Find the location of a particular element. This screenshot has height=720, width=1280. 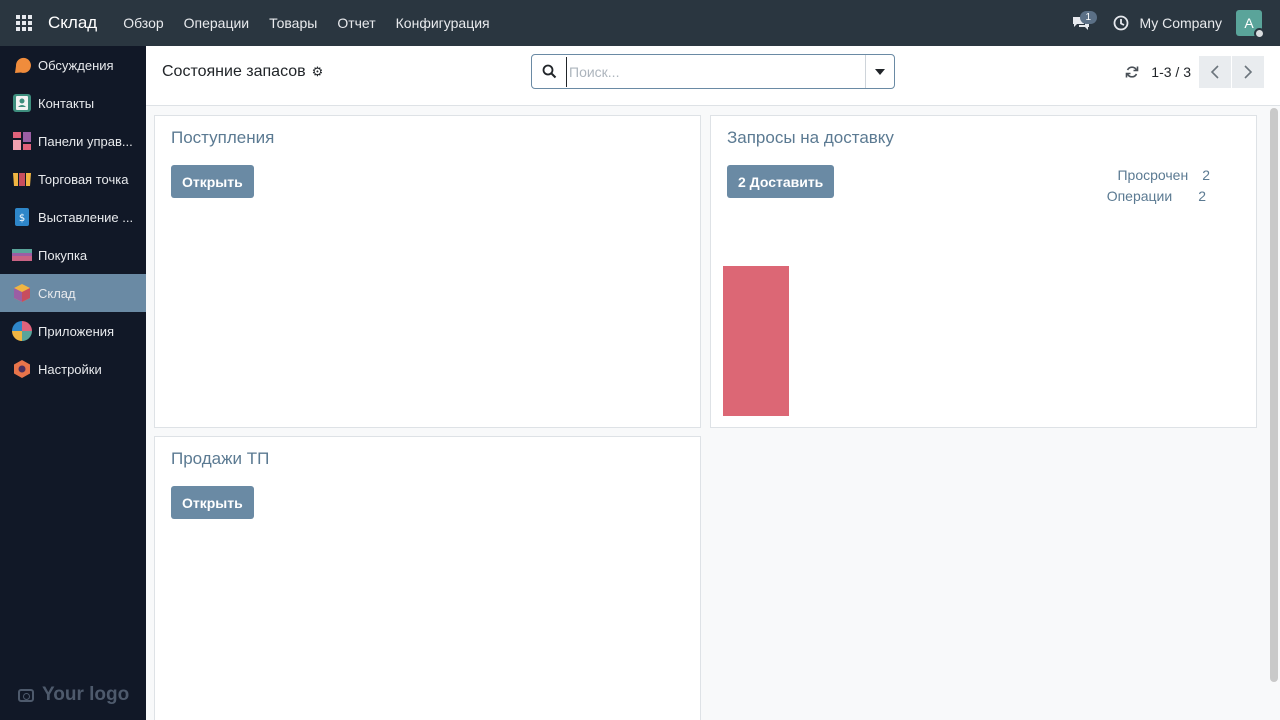

chat-count-badge: 1 is located at coordinates (1088, 17).